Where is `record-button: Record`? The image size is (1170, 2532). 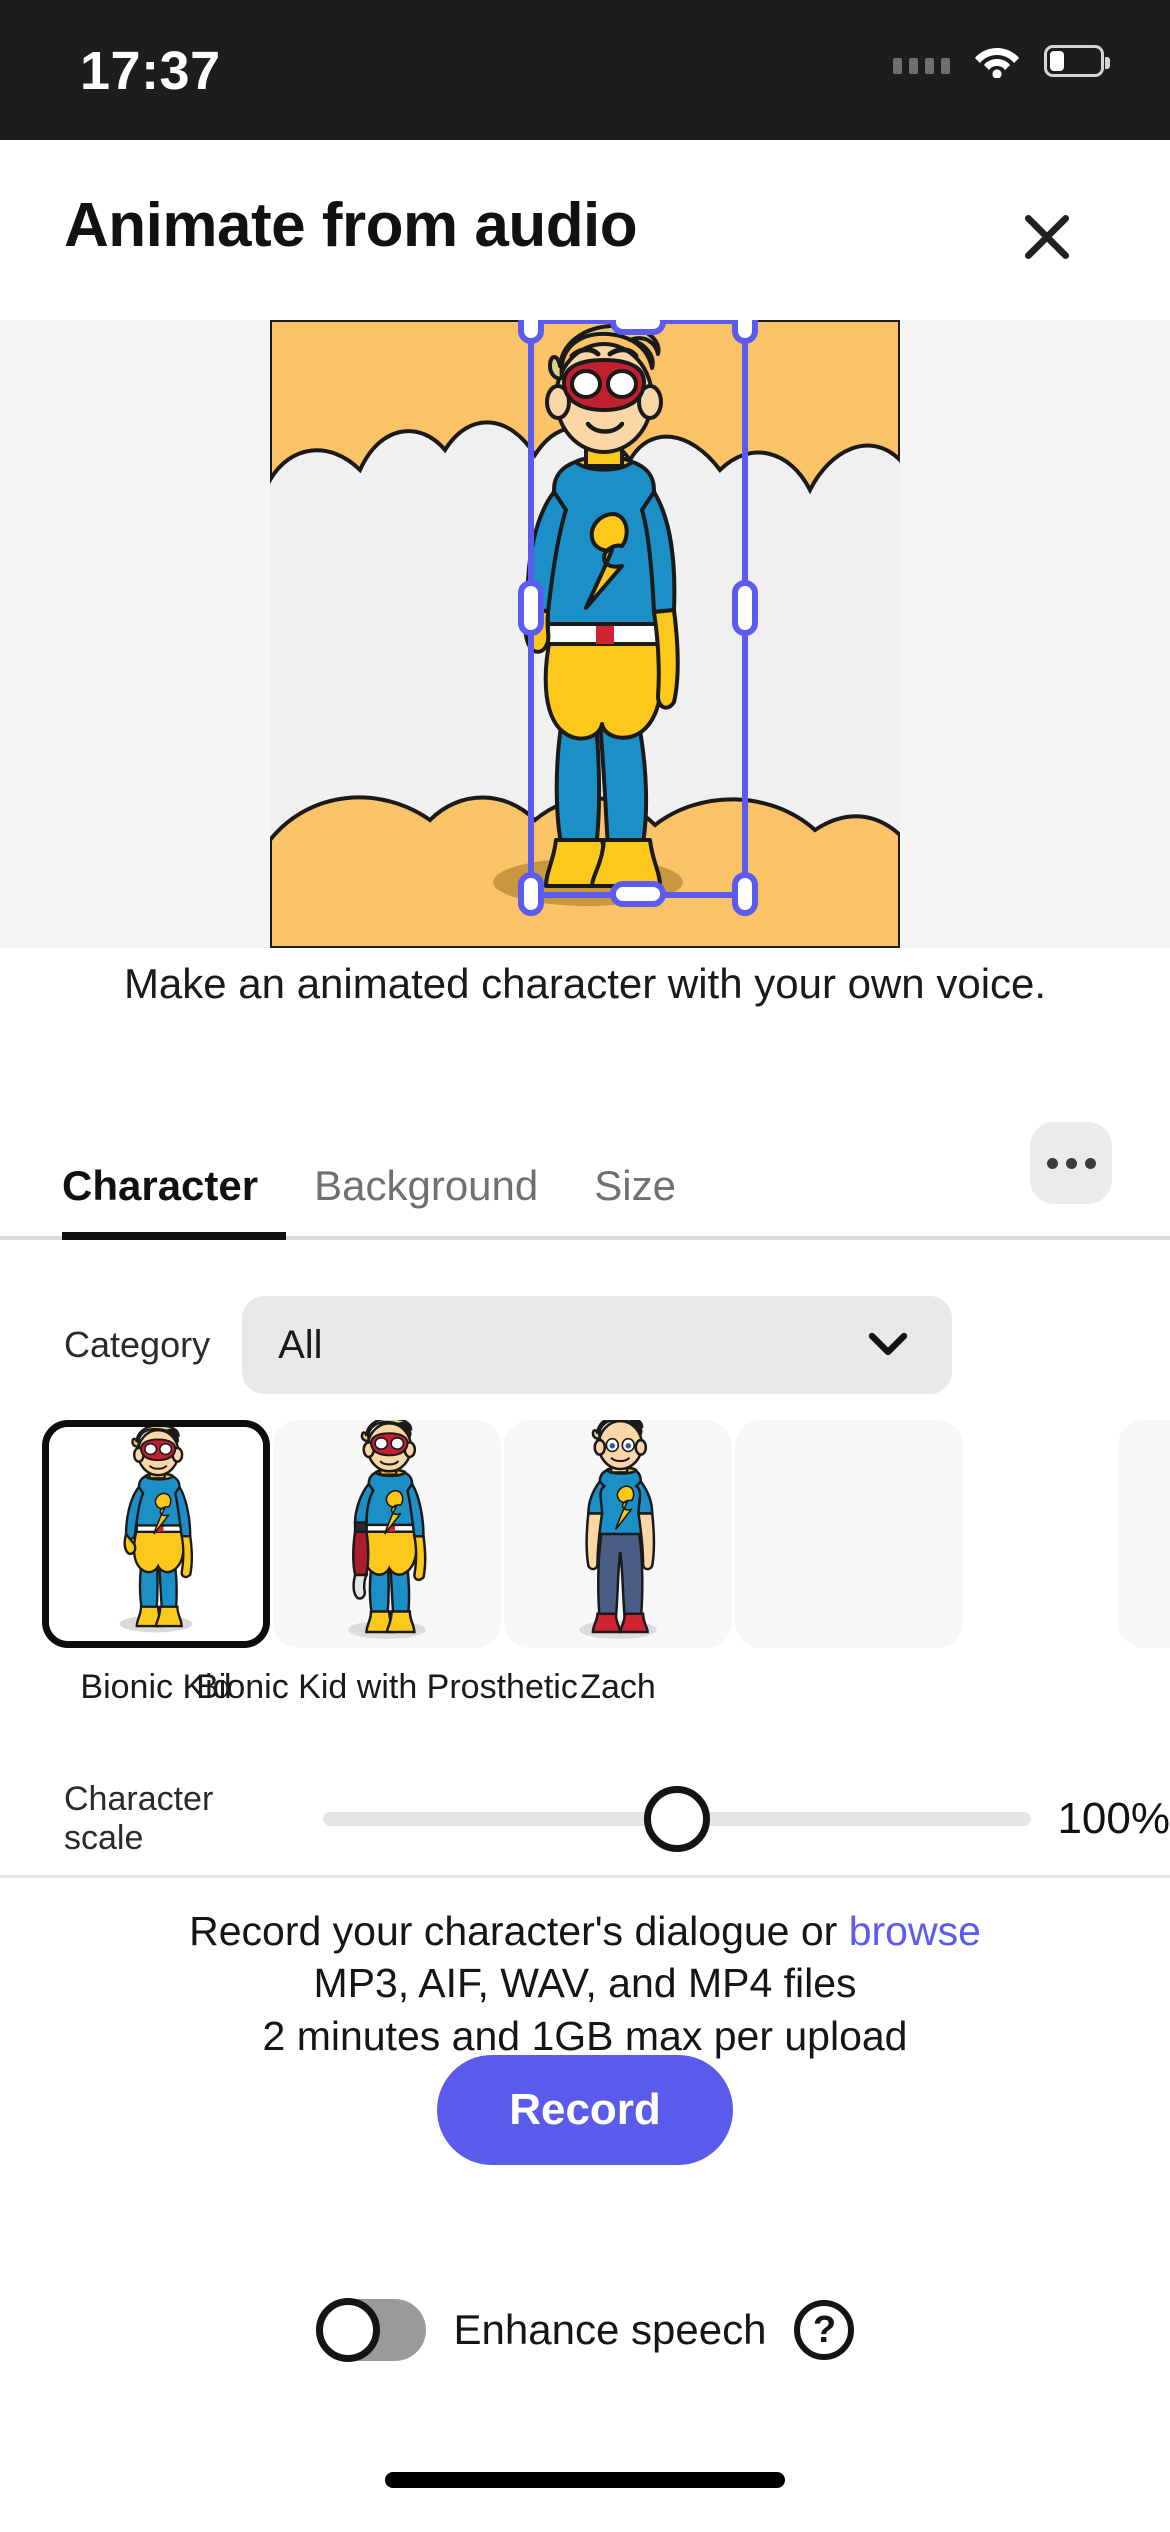
record-button: Record is located at coordinates (585, 2110).